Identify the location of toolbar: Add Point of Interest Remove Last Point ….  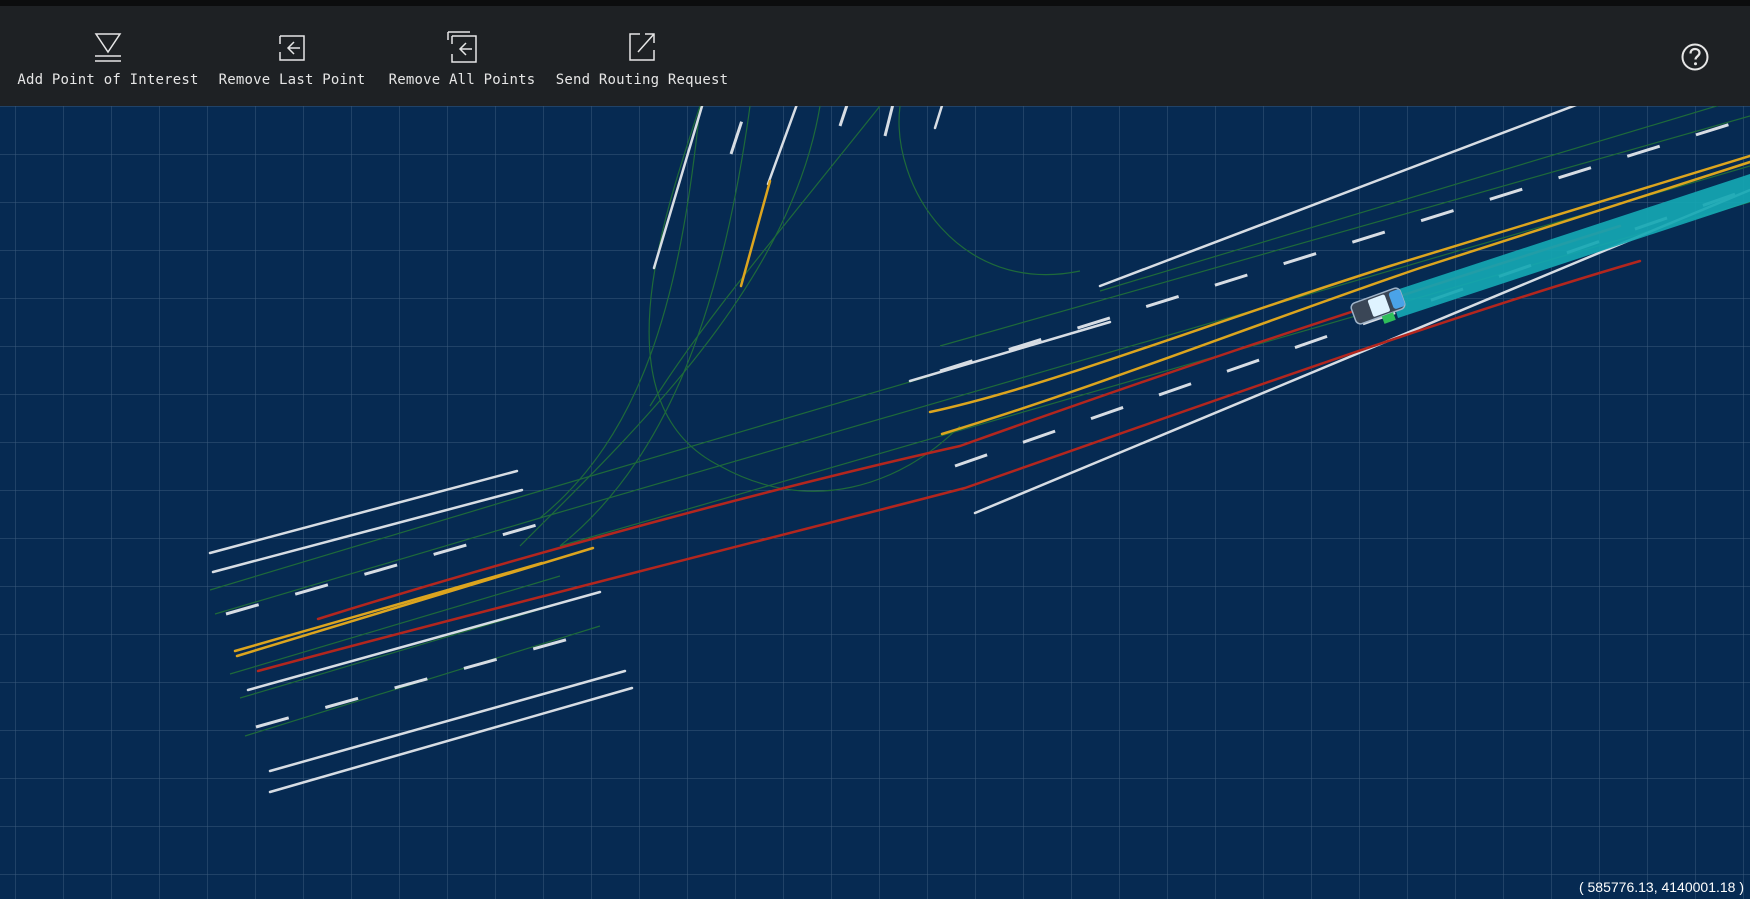
(875, 53).